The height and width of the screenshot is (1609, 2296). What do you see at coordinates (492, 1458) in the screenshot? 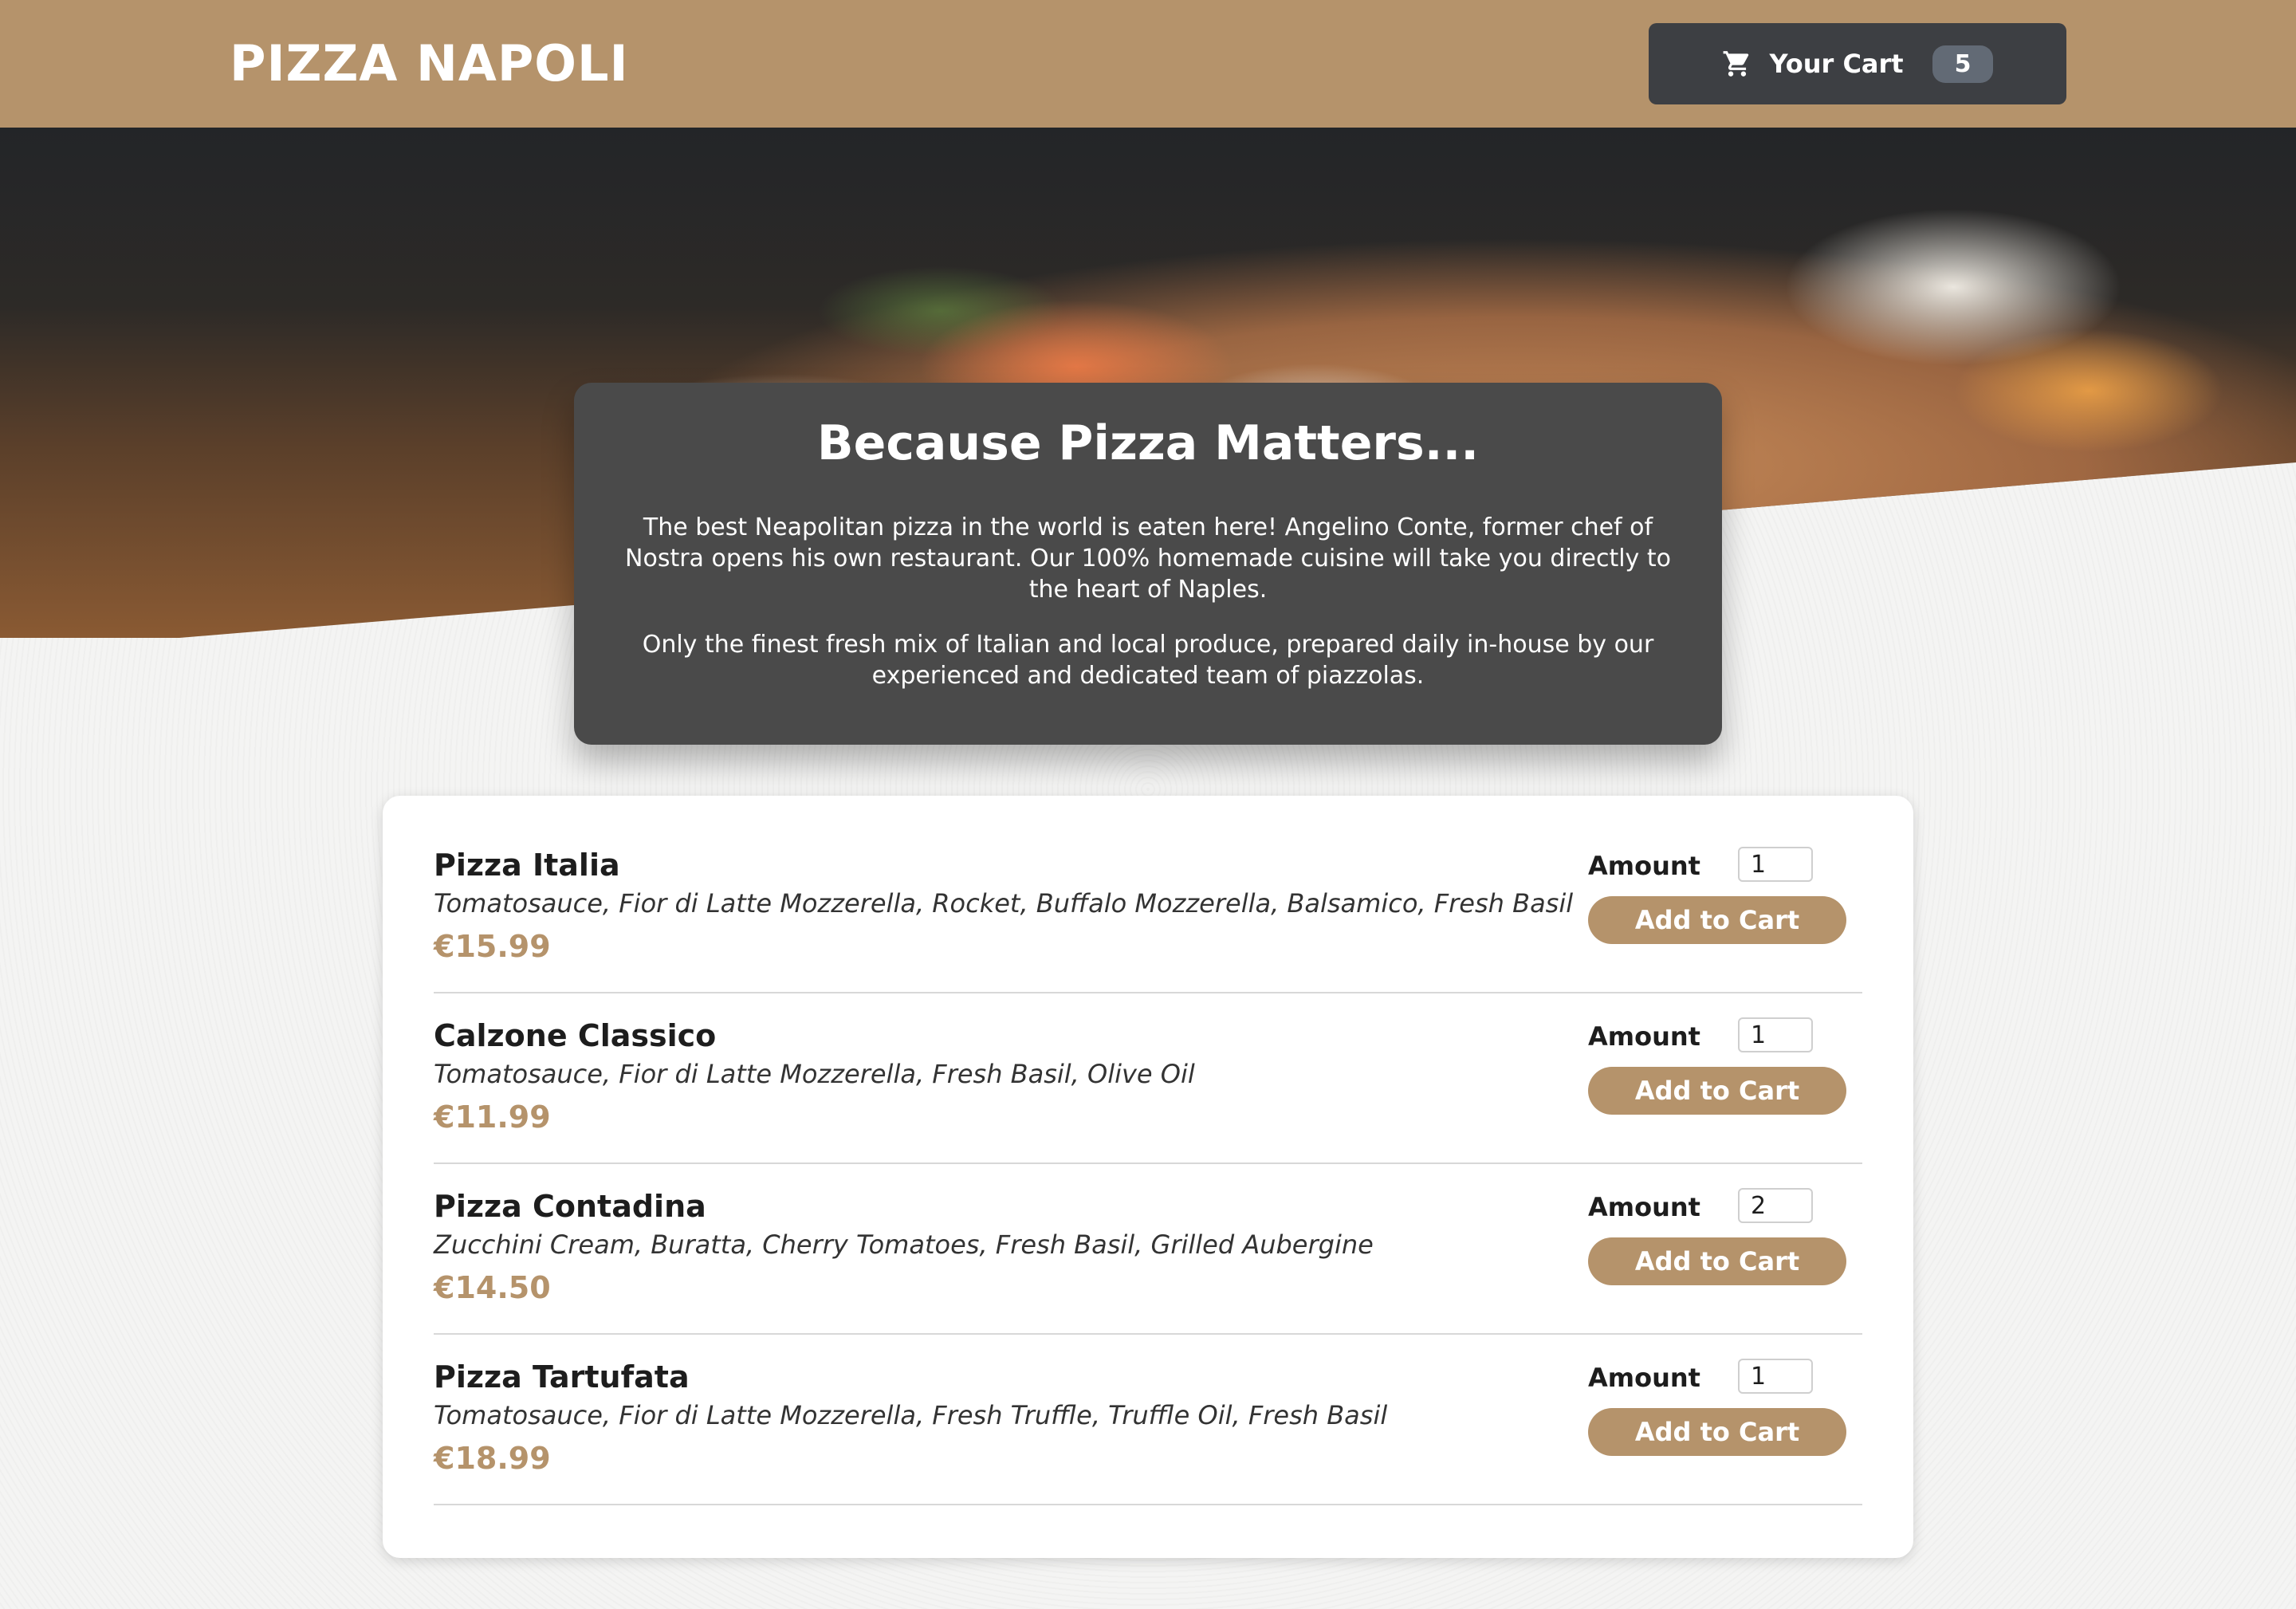
I see `item-price: €18.99` at bounding box center [492, 1458].